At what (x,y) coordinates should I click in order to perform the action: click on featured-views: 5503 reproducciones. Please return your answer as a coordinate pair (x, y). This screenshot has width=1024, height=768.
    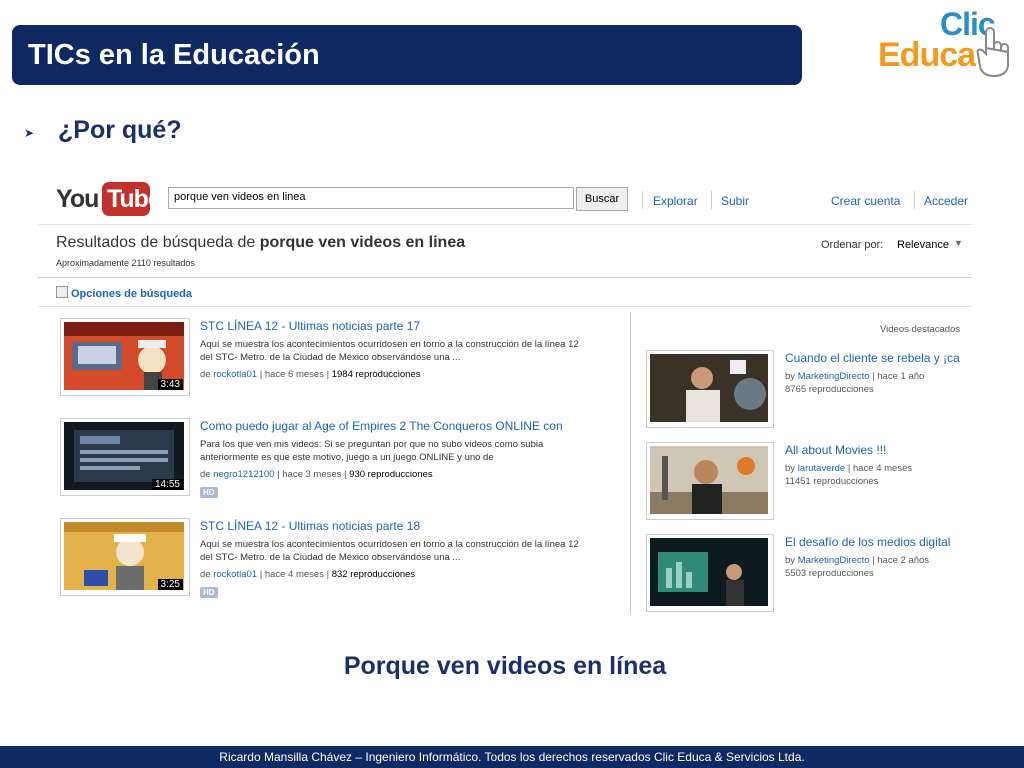
    Looking at the image, I should click on (829, 573).